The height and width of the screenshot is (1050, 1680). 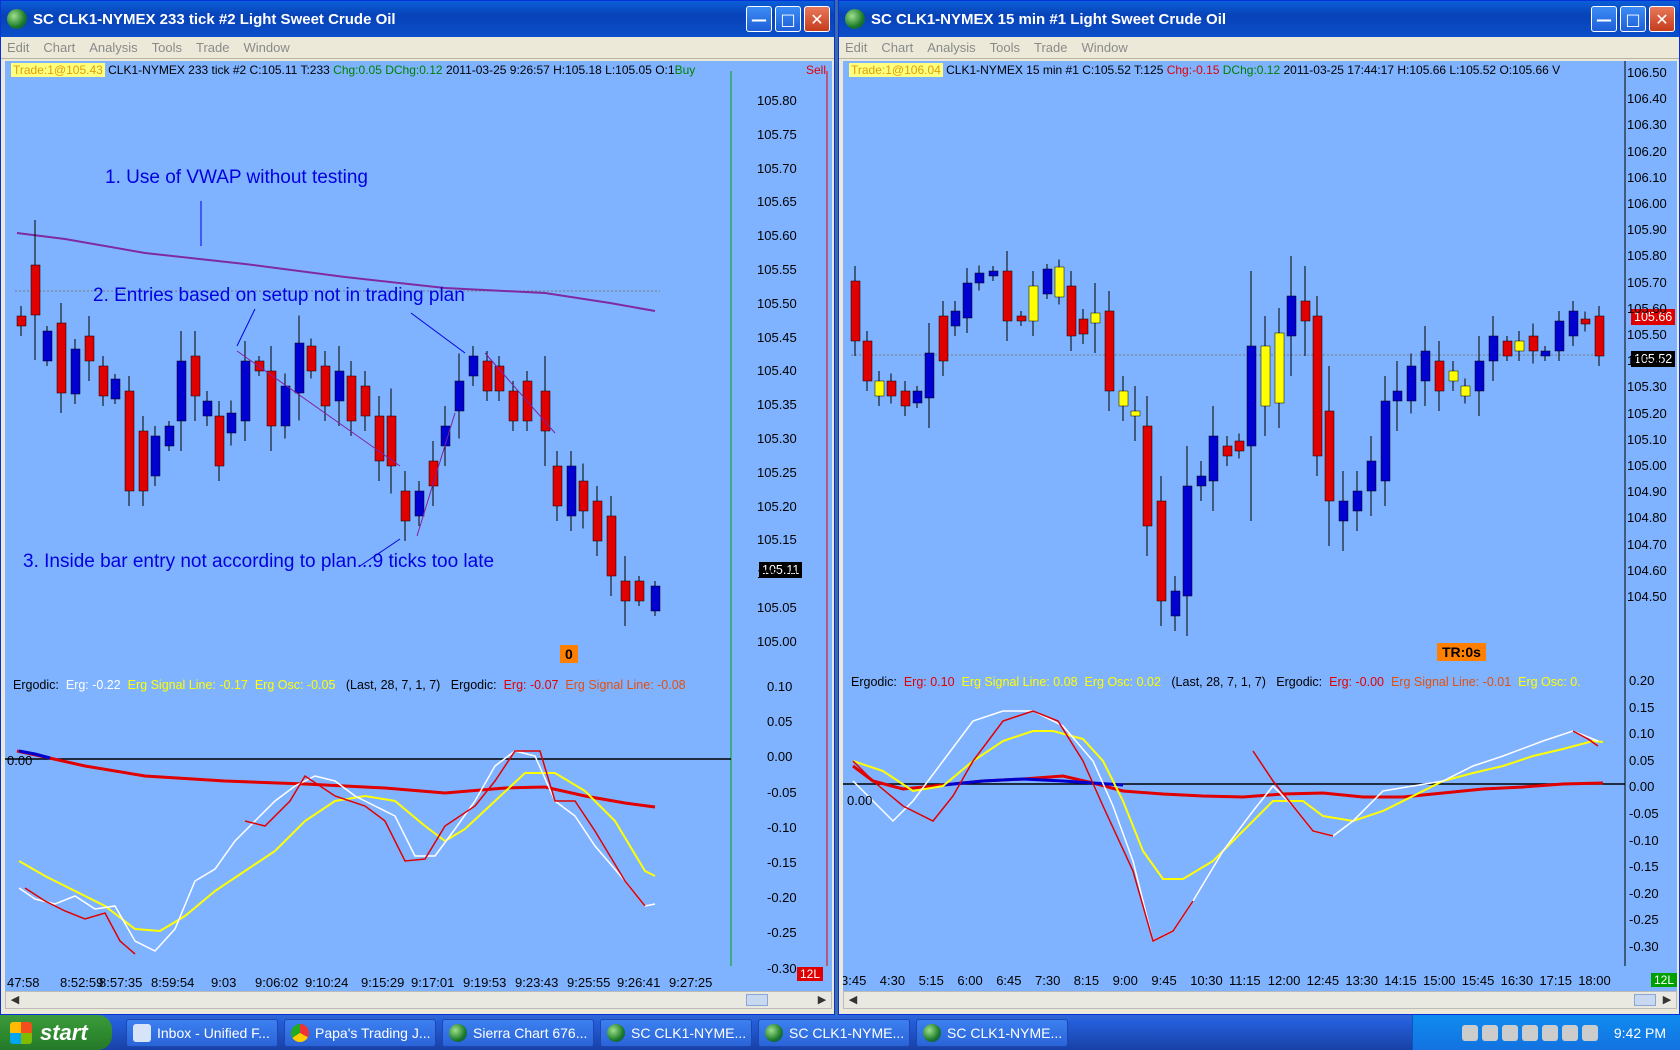 What do you see at coordinates (1529, 1032) in the screenshot?
I see `tray-security-icon` at bounding box center [1529, 1032].